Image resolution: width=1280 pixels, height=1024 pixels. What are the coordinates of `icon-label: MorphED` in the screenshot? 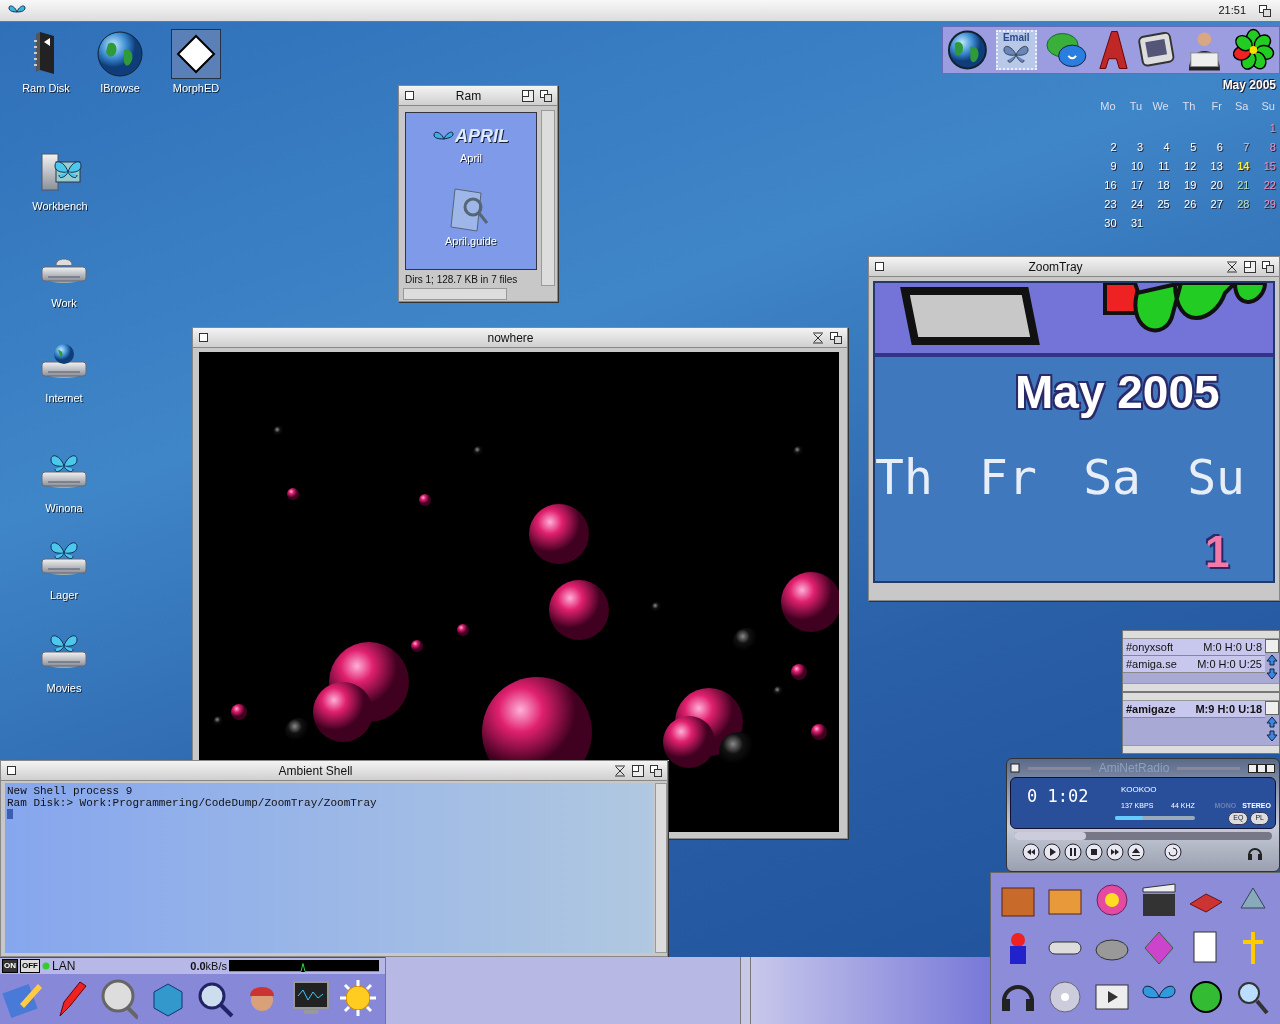 It's located at (196, 88).